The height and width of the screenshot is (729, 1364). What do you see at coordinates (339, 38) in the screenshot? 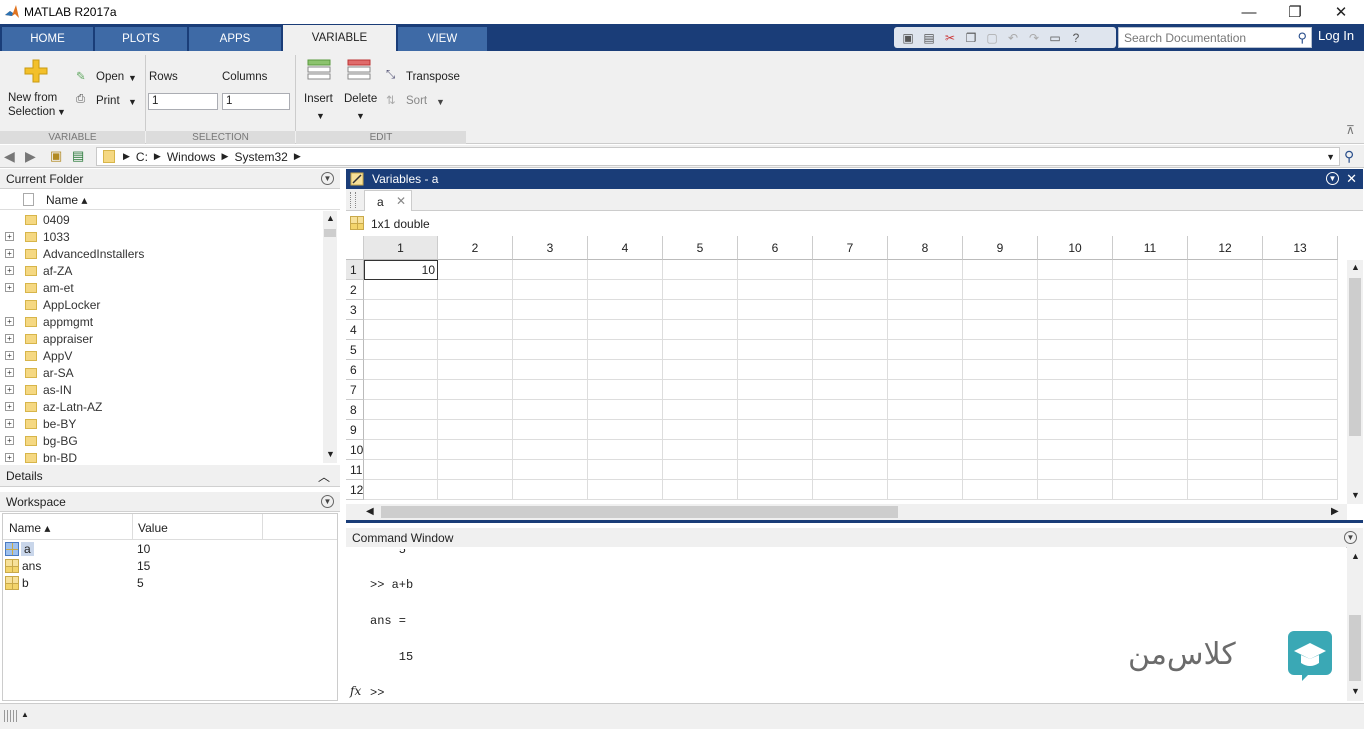
I see `tab-variable: VARIABLE` at bounding box center [339, 38].